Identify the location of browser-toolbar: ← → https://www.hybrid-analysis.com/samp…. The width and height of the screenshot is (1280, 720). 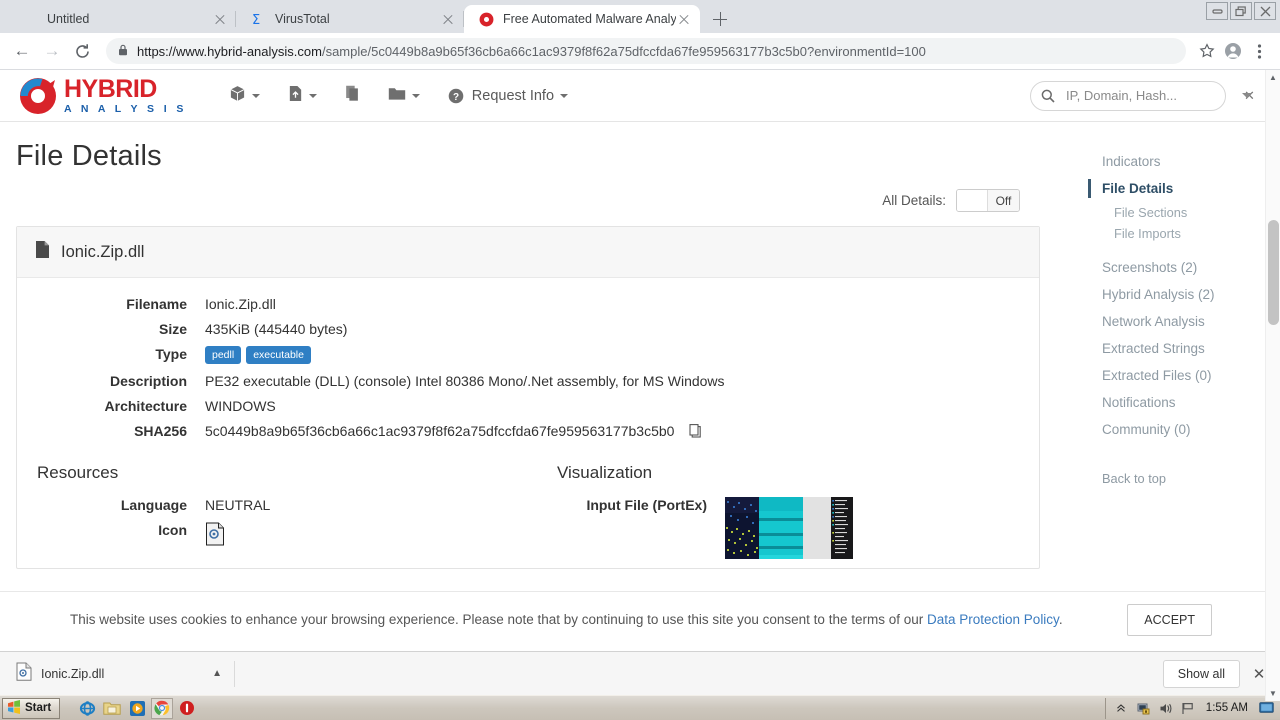
(640, 51).